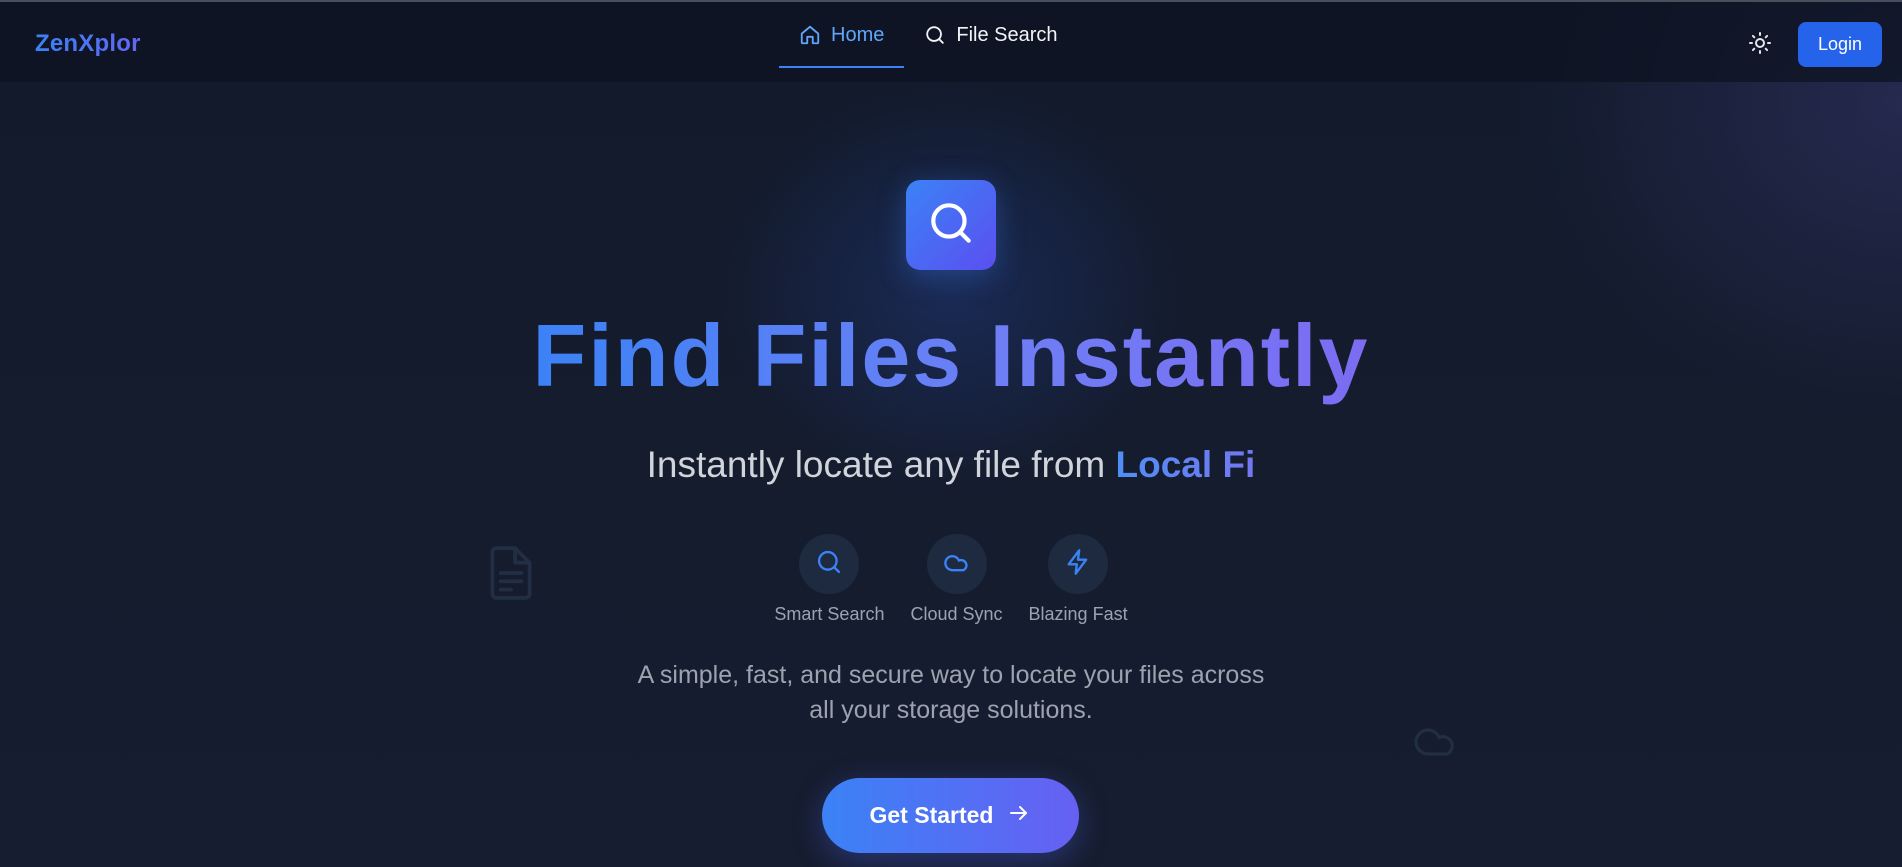 The image size is (1902, 867). Describe the element at coordinates (858, 34) in the screenshot. I see `nav-item-label: Home` at that location.